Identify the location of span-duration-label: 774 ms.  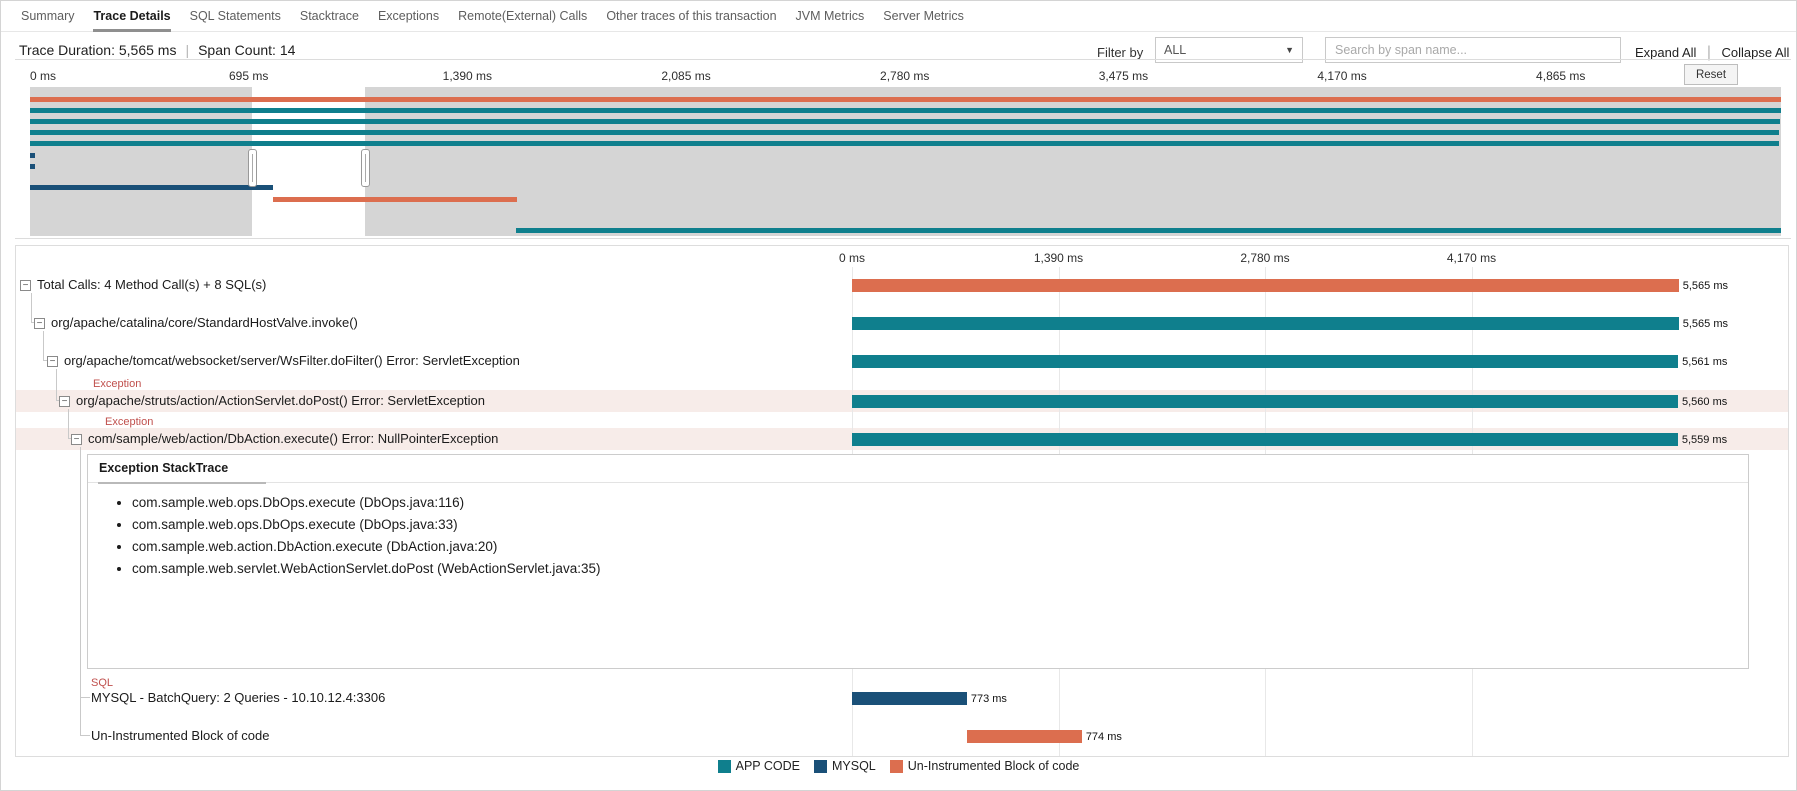
(1103, 737).